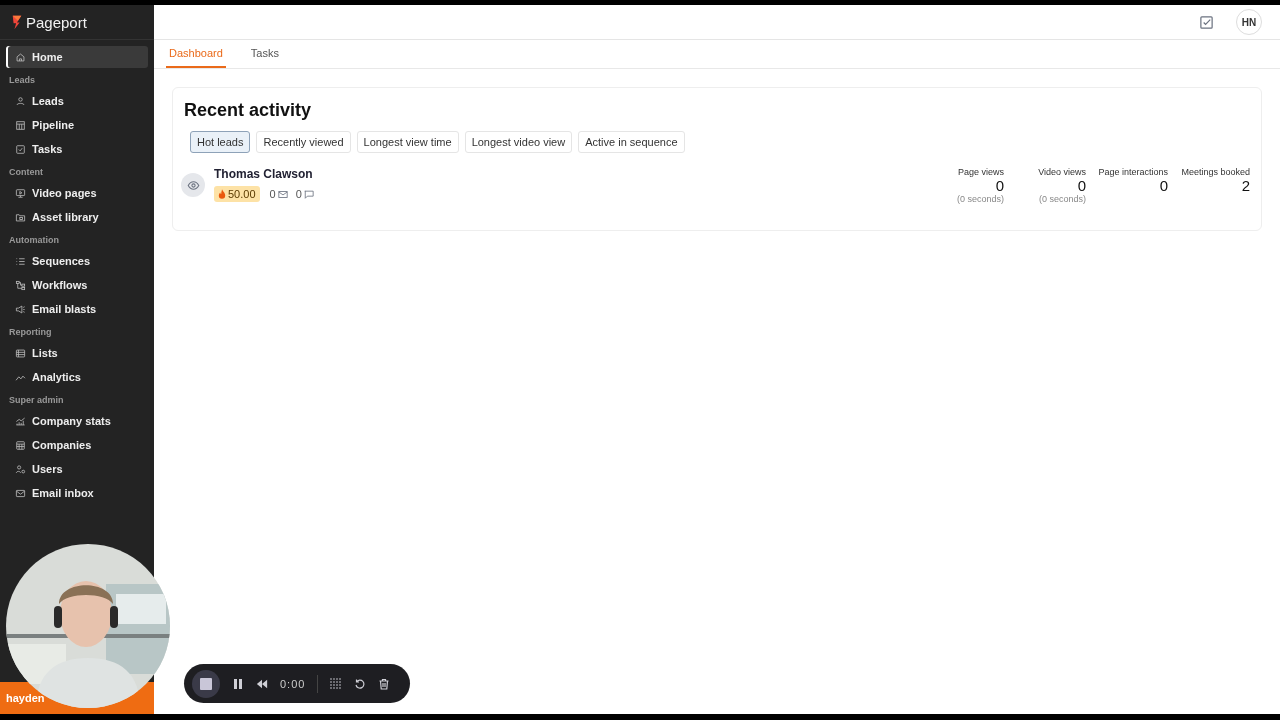 This screenshot has height=720, width=1280. What do you see at coordinates (77, 309) in the screenshot?
I see `nav-item: Email blasts` at bounding box center [77, 309].